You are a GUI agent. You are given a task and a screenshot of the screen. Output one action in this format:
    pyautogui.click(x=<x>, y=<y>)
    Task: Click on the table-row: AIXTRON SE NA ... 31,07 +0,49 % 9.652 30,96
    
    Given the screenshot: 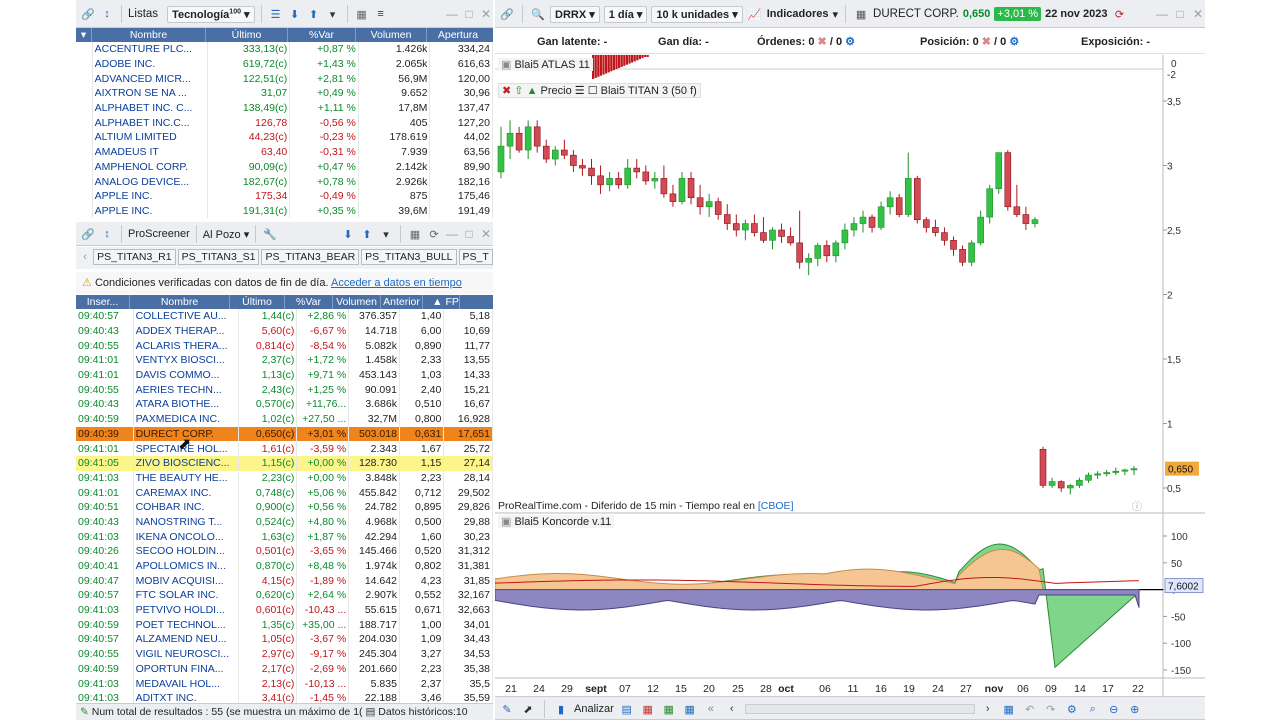 What is the action you would take?
    pyautogui.click(x=284, y=93)
    